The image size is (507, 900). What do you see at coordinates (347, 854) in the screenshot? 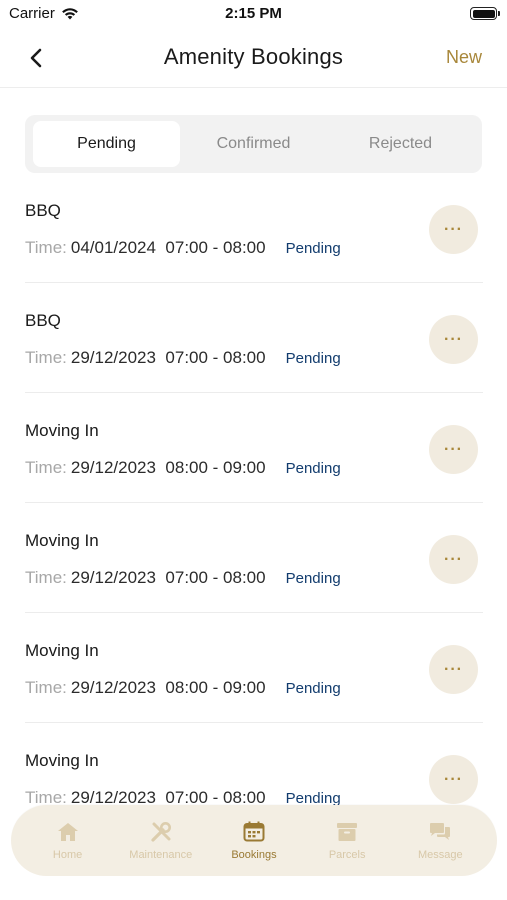
I see `nav-parcels-label: Parcels` at bounding box center [347, 854].